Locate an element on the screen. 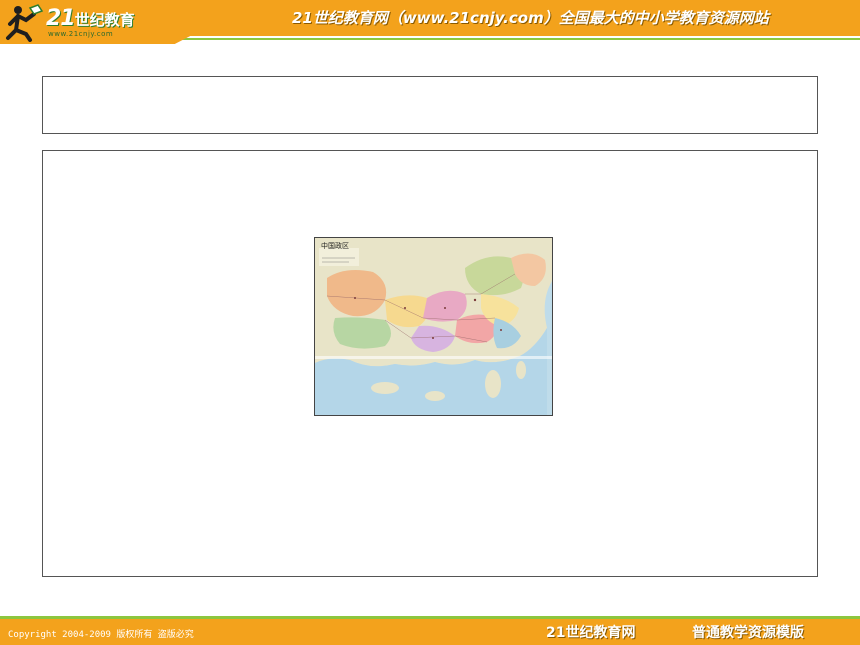 This screenshot has height=645, width=860. logo-text: 21世纪教育 is located at coordinates (90, 18).